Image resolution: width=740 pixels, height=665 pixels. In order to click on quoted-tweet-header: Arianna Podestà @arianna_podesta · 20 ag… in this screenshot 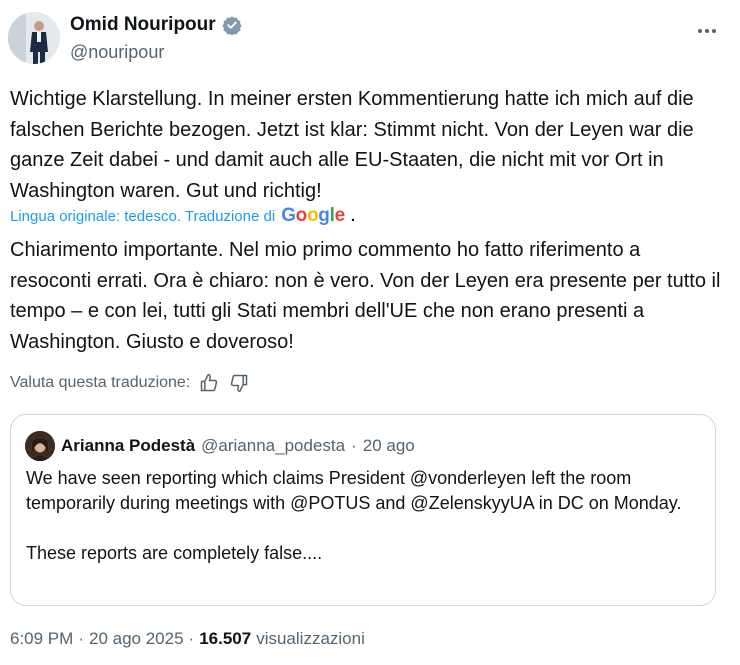, I will do `click(220, 446)`.